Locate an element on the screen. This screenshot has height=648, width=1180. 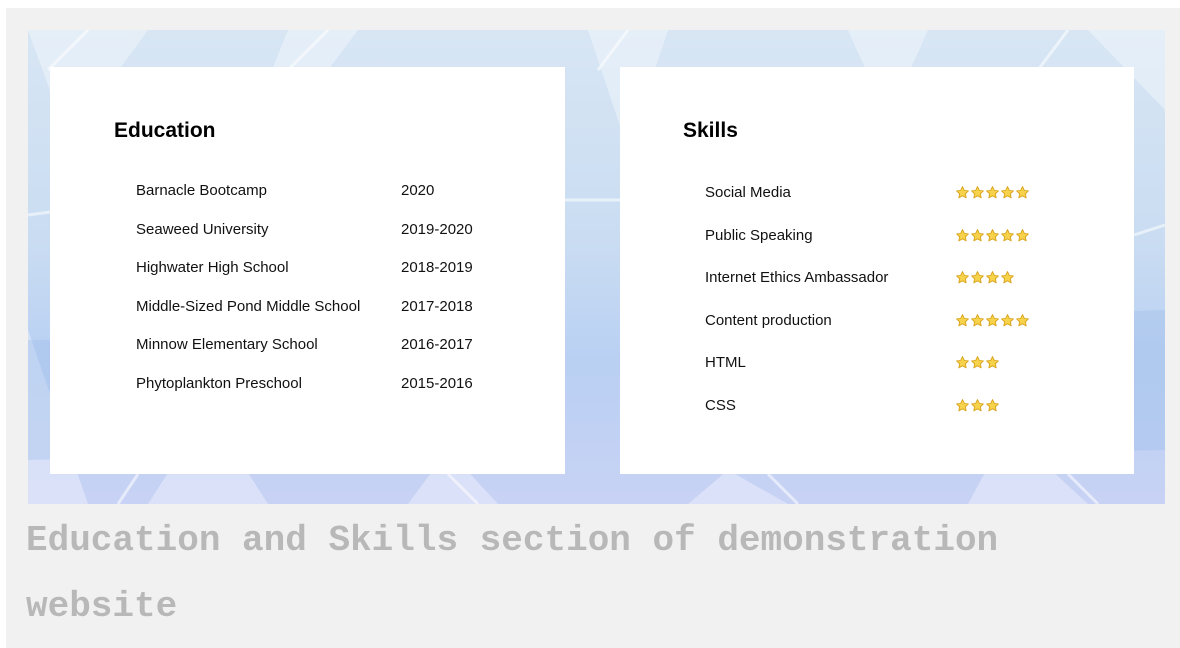
education-years: 2016-2017 is located at coordinates (437, 344).